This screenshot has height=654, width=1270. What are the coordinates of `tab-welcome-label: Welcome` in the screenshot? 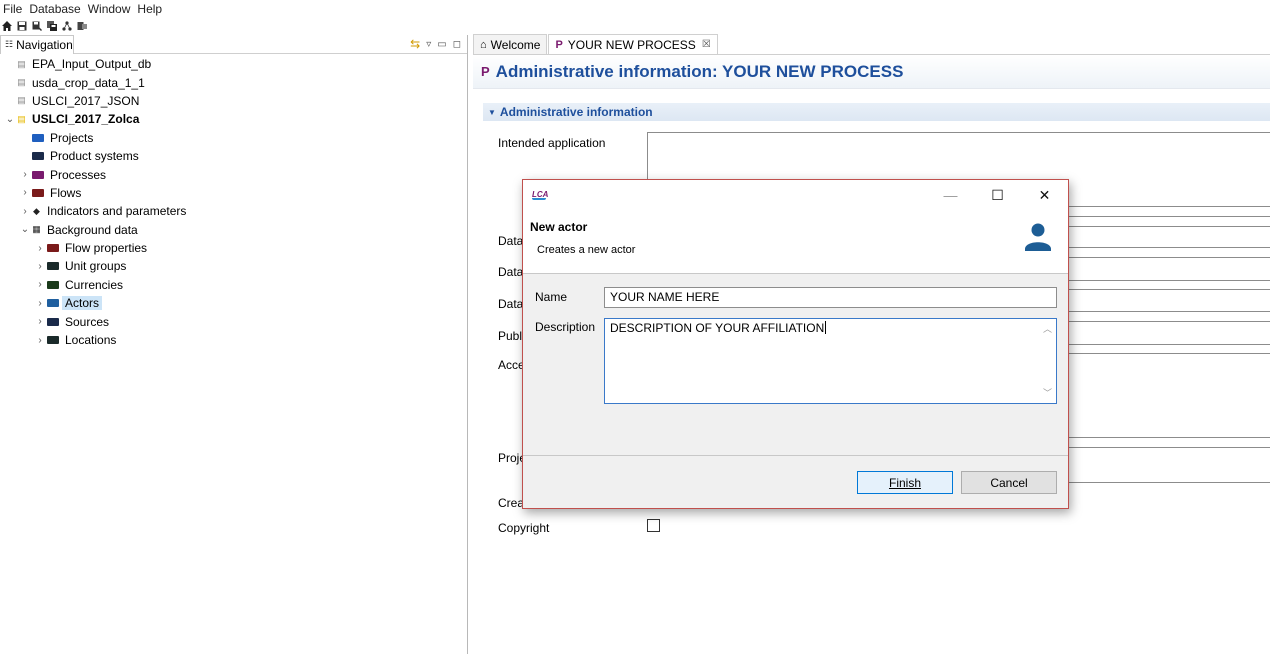 It's located at (515, 44).